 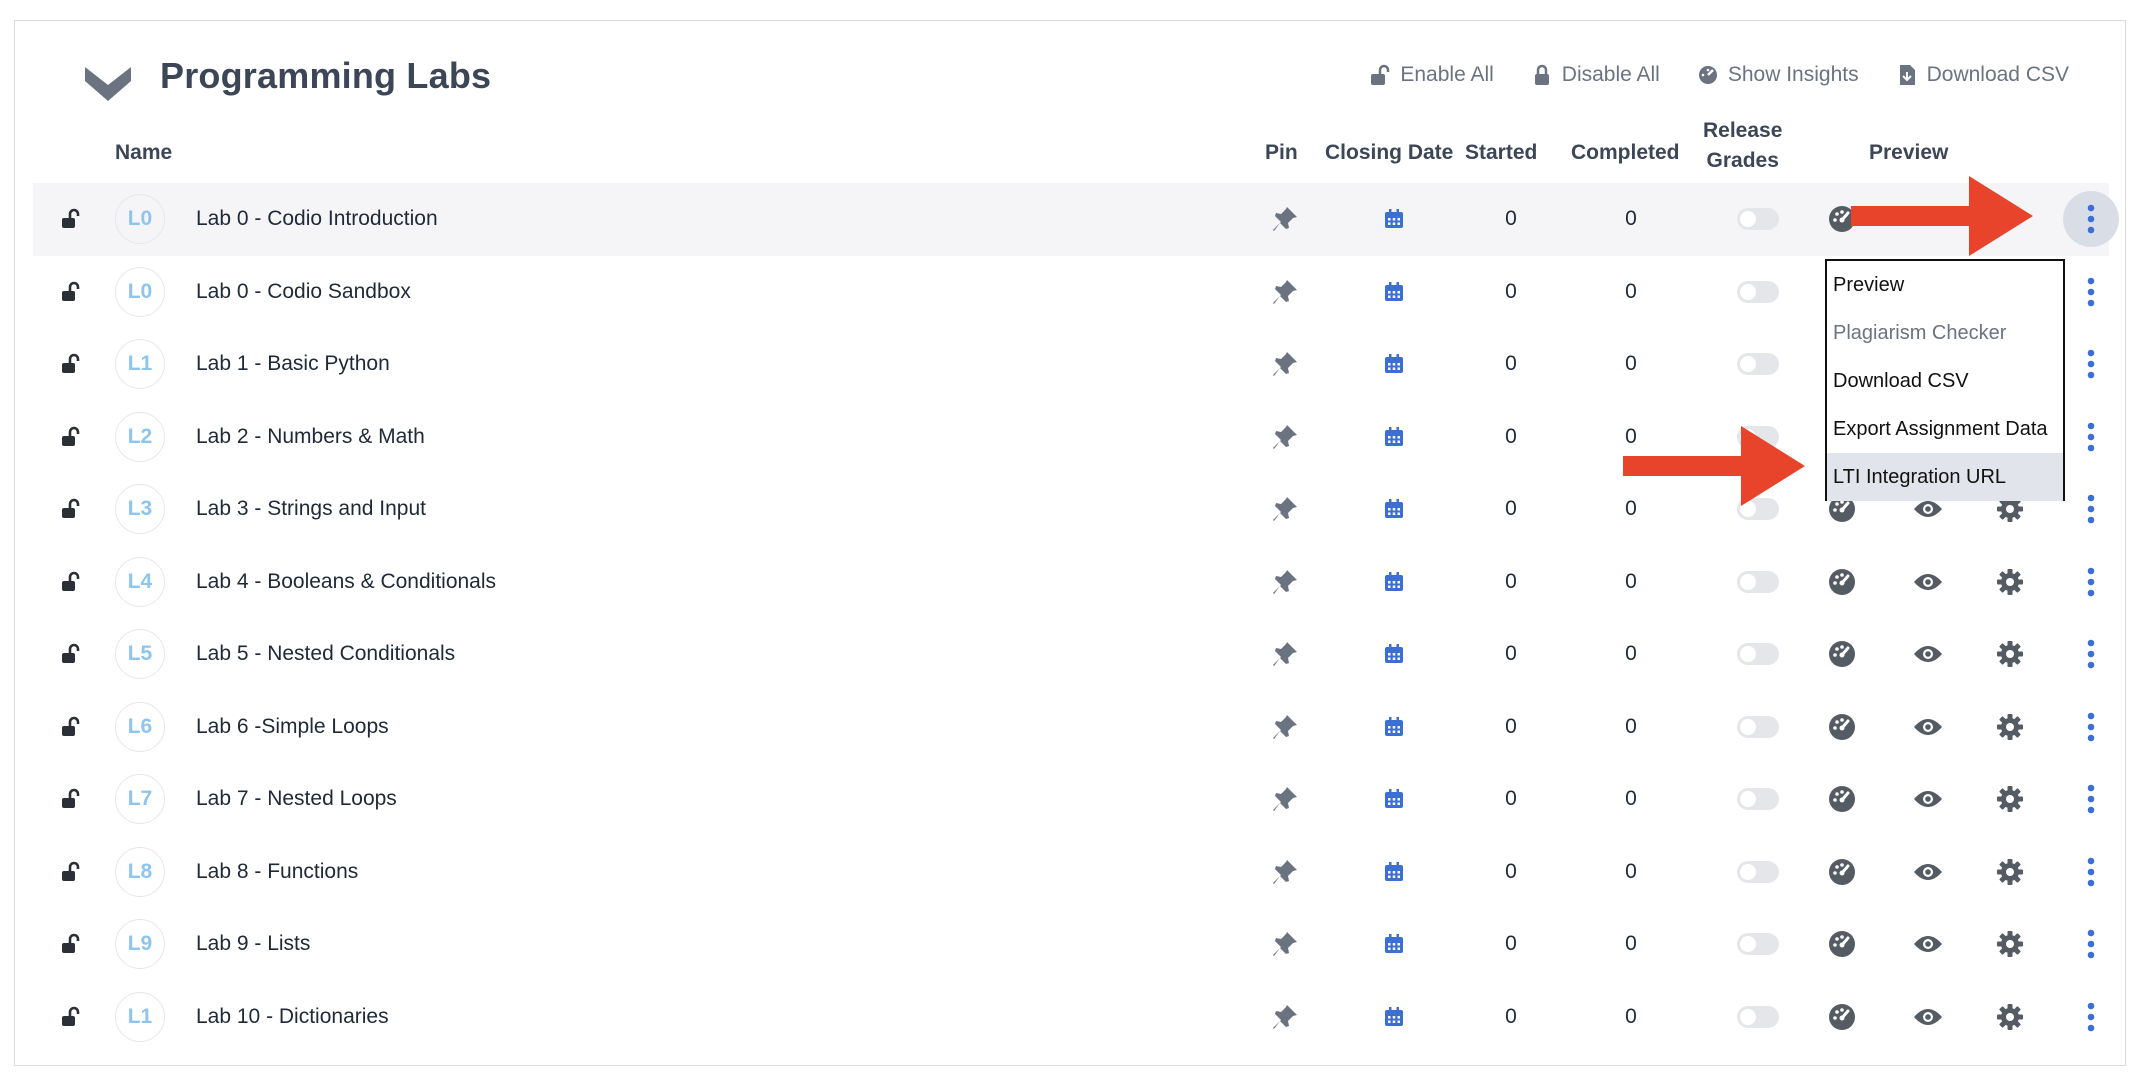 What do you see at coordinates (317, 219) in the screenshot?
I see `assignment-name: Lab 0 - Codio Introduction` at bounding box center [317, 219].